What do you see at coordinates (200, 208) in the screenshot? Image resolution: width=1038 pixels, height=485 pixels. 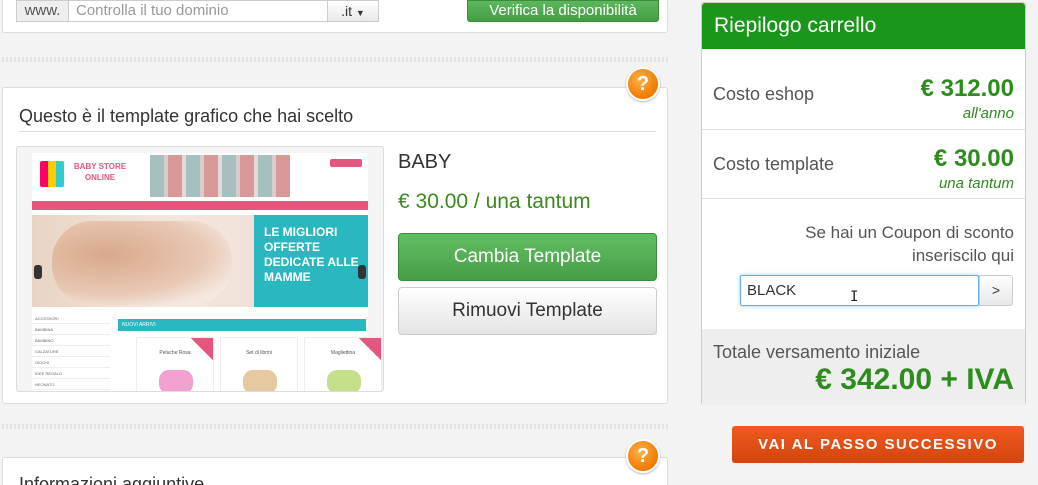 I see `preview-nav: HOME CATEGORIE MARCHI OMAGGI` at bounding box center [200, 208].